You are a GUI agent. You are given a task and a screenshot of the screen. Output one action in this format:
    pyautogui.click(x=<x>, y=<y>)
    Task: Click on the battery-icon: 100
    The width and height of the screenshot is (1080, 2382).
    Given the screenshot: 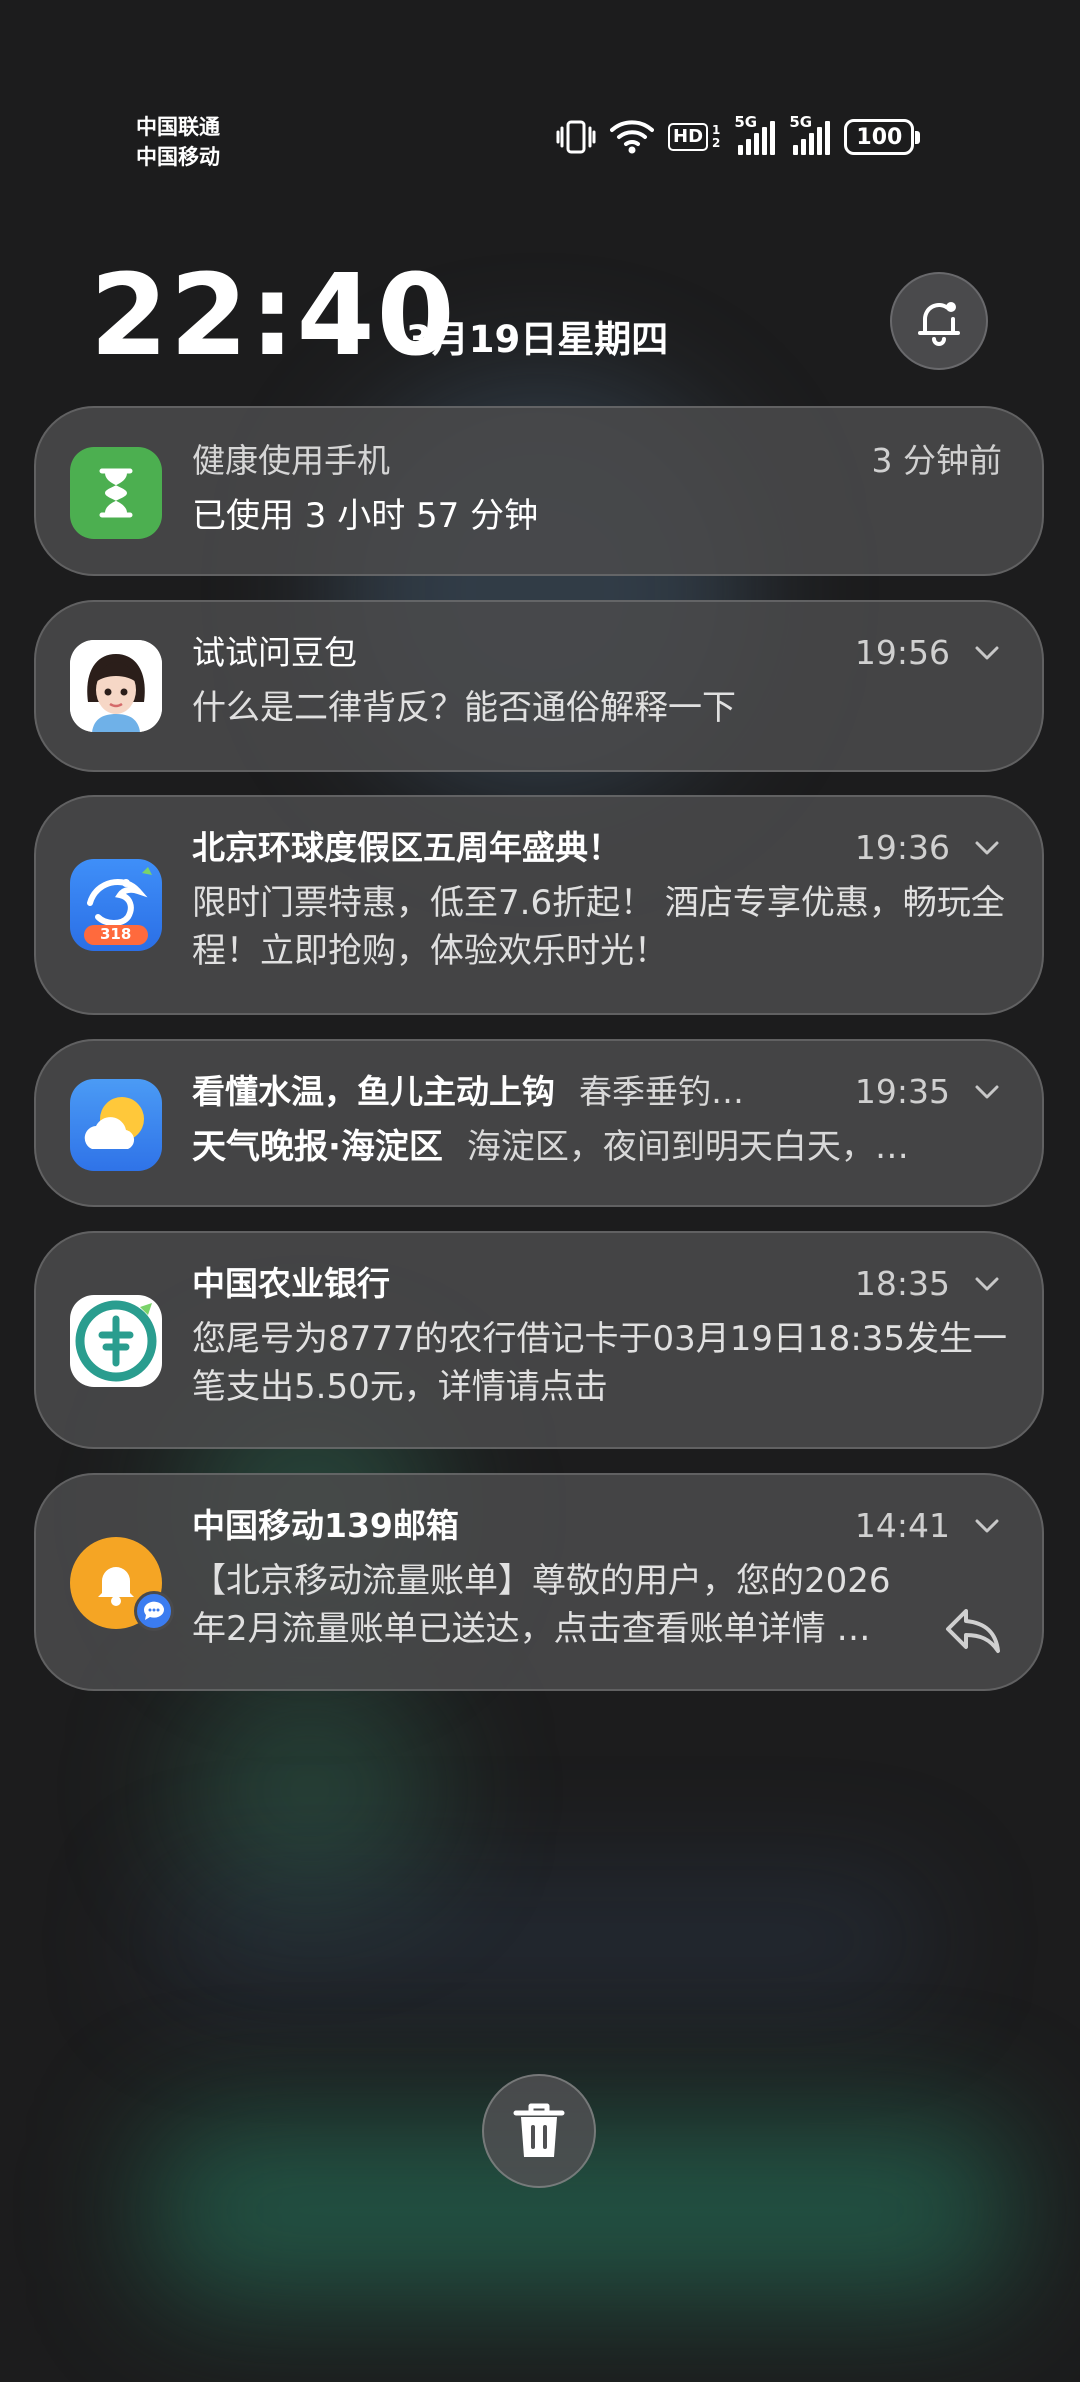 What is the action you would take?
    pyautogui.click(x=882, y=137)
    